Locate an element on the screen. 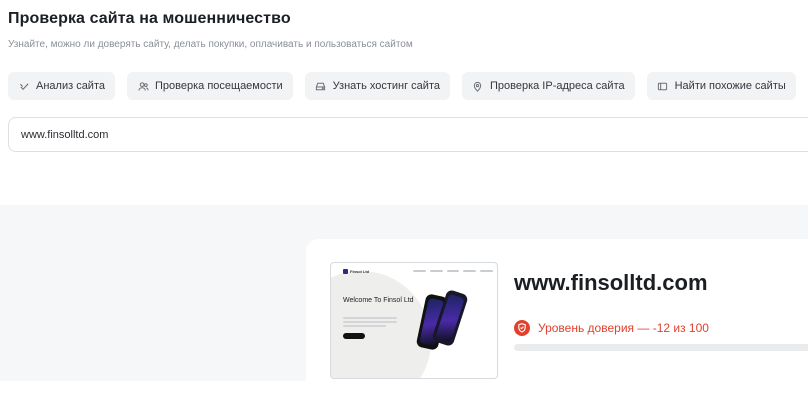 The width and height of the screenshot is (808, 397). trust-level: Уровень доверия — -12 из 100 is located at coordinates (611, 328).